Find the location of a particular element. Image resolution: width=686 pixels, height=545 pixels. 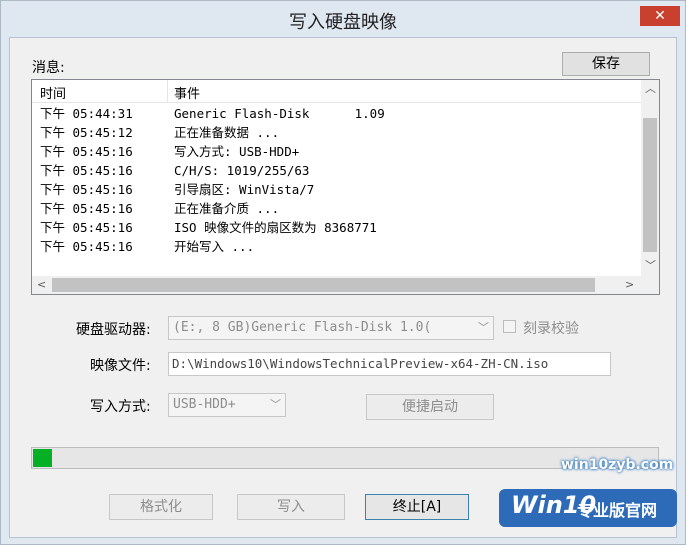

drive-select: (E:, 8 GB)Generic Flash-Disk 1.0( ﹀ is located at coordinates (331, 328).